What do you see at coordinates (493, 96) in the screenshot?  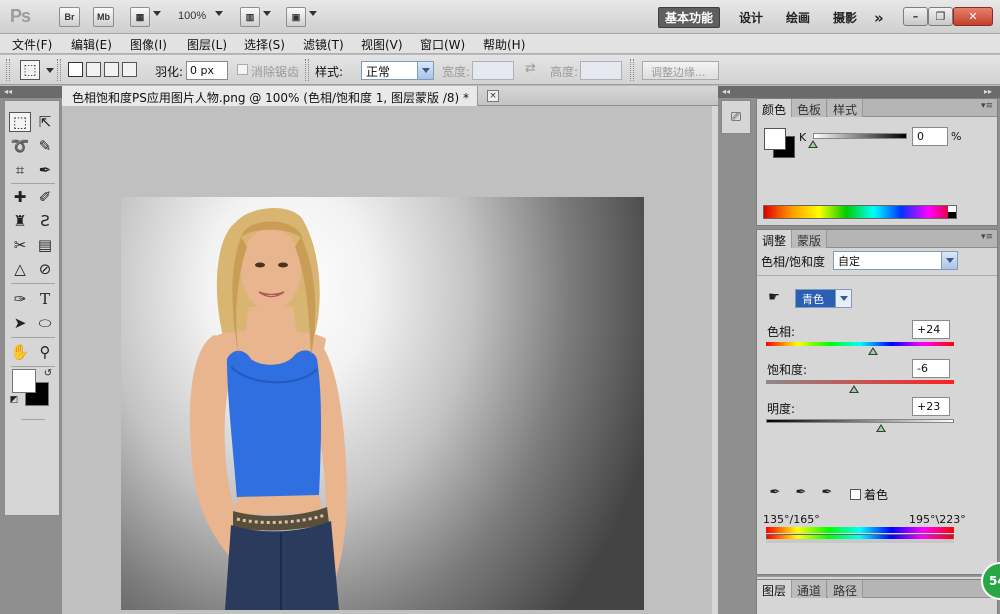 I see `close-icon: ×` at bounding box center [493, 96].